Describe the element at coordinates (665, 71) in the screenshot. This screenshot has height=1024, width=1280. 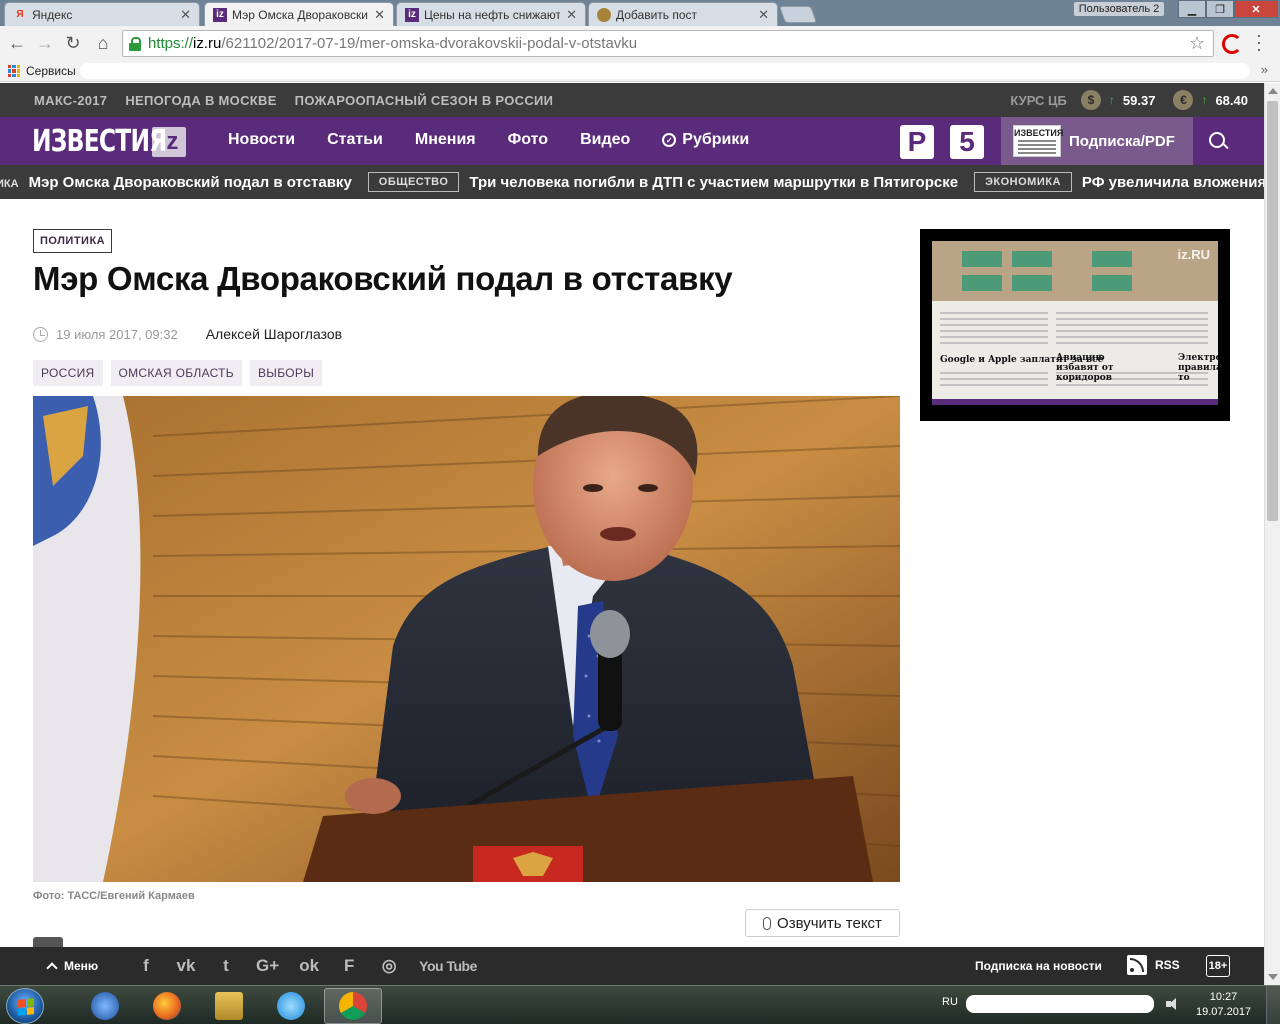
I see `redacted-bookmarks` at that location.